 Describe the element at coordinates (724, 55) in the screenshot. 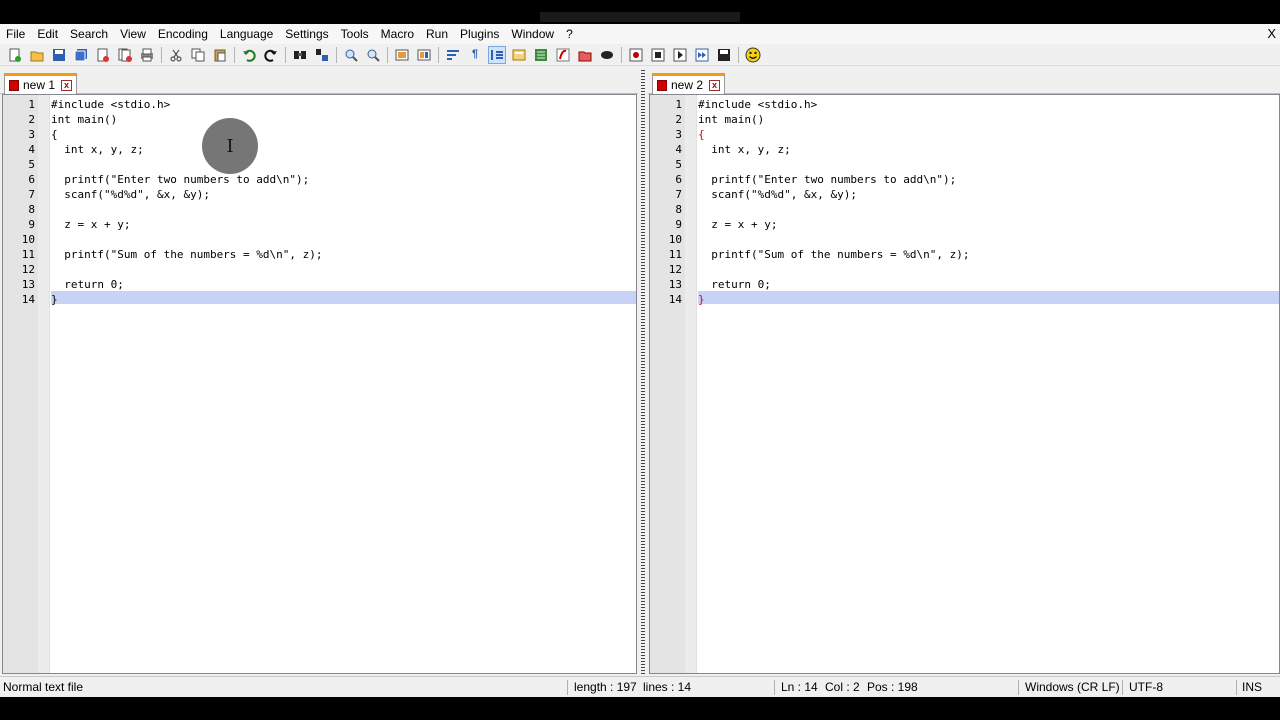

I see `save-macro-icon` at that location.